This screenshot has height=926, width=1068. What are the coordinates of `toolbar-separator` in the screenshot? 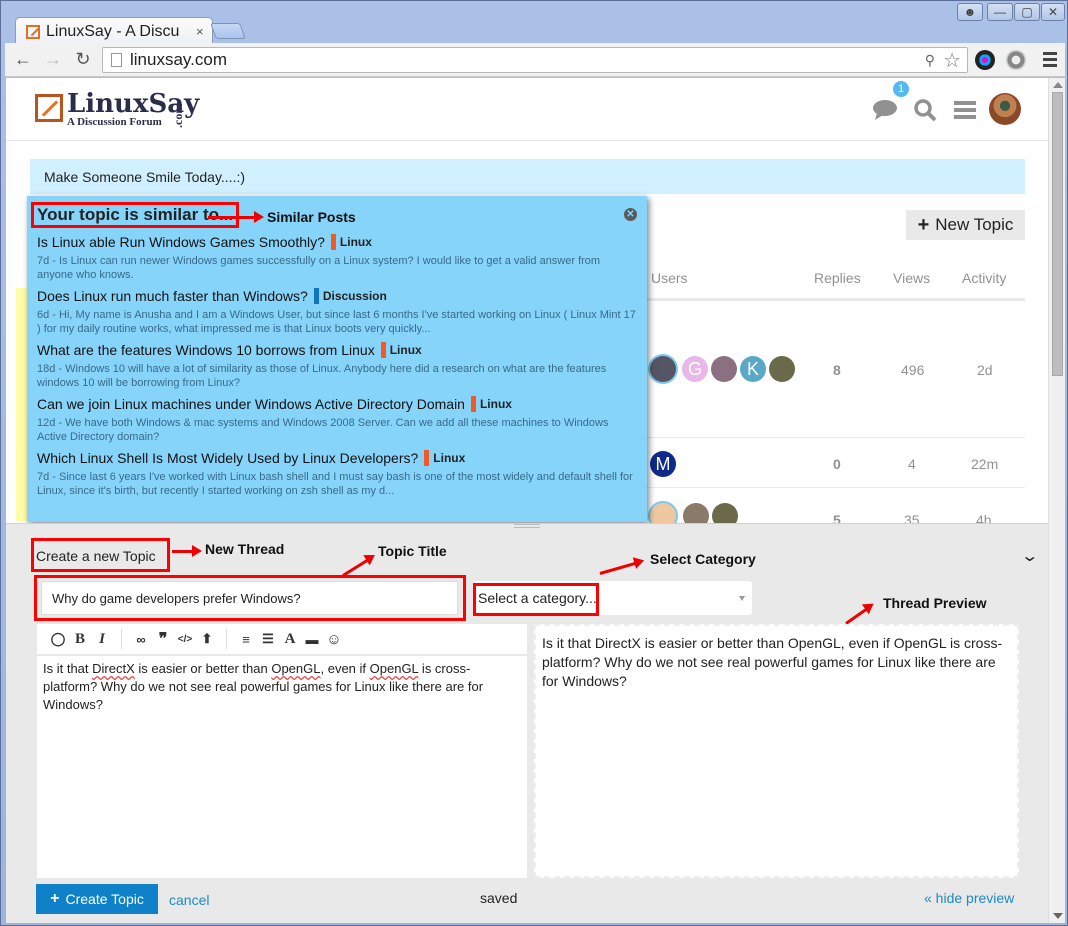 It's located at (226, 639).